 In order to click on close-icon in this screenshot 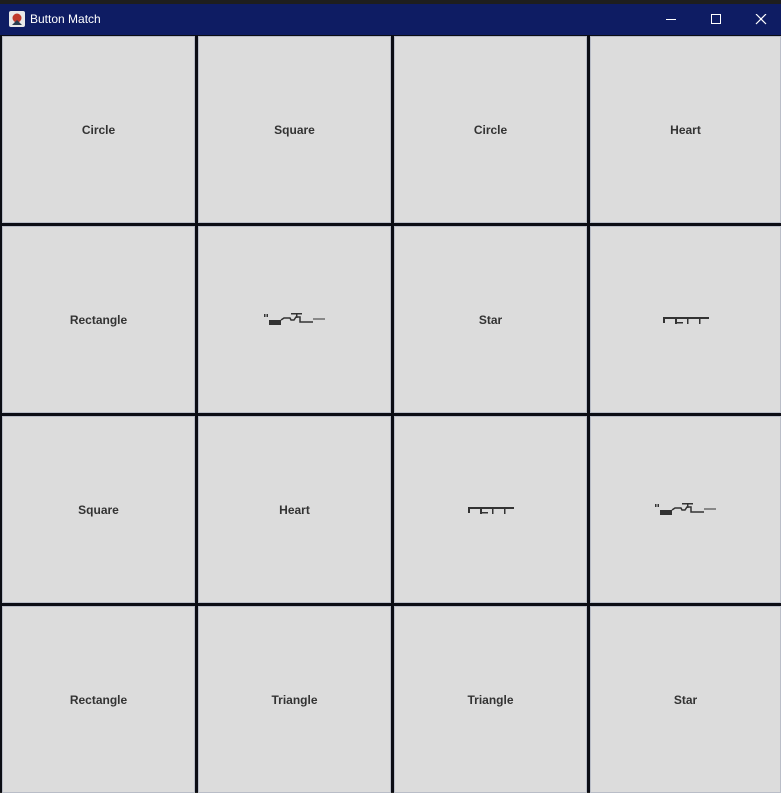, I will do `click(761, 19)`.